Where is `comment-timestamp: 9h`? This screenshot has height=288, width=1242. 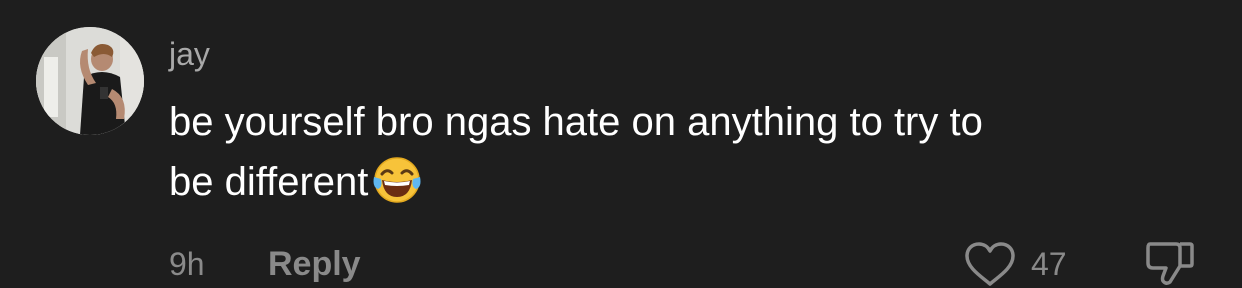 comment-timestamp: 9h is located at coordinates (187, 264).